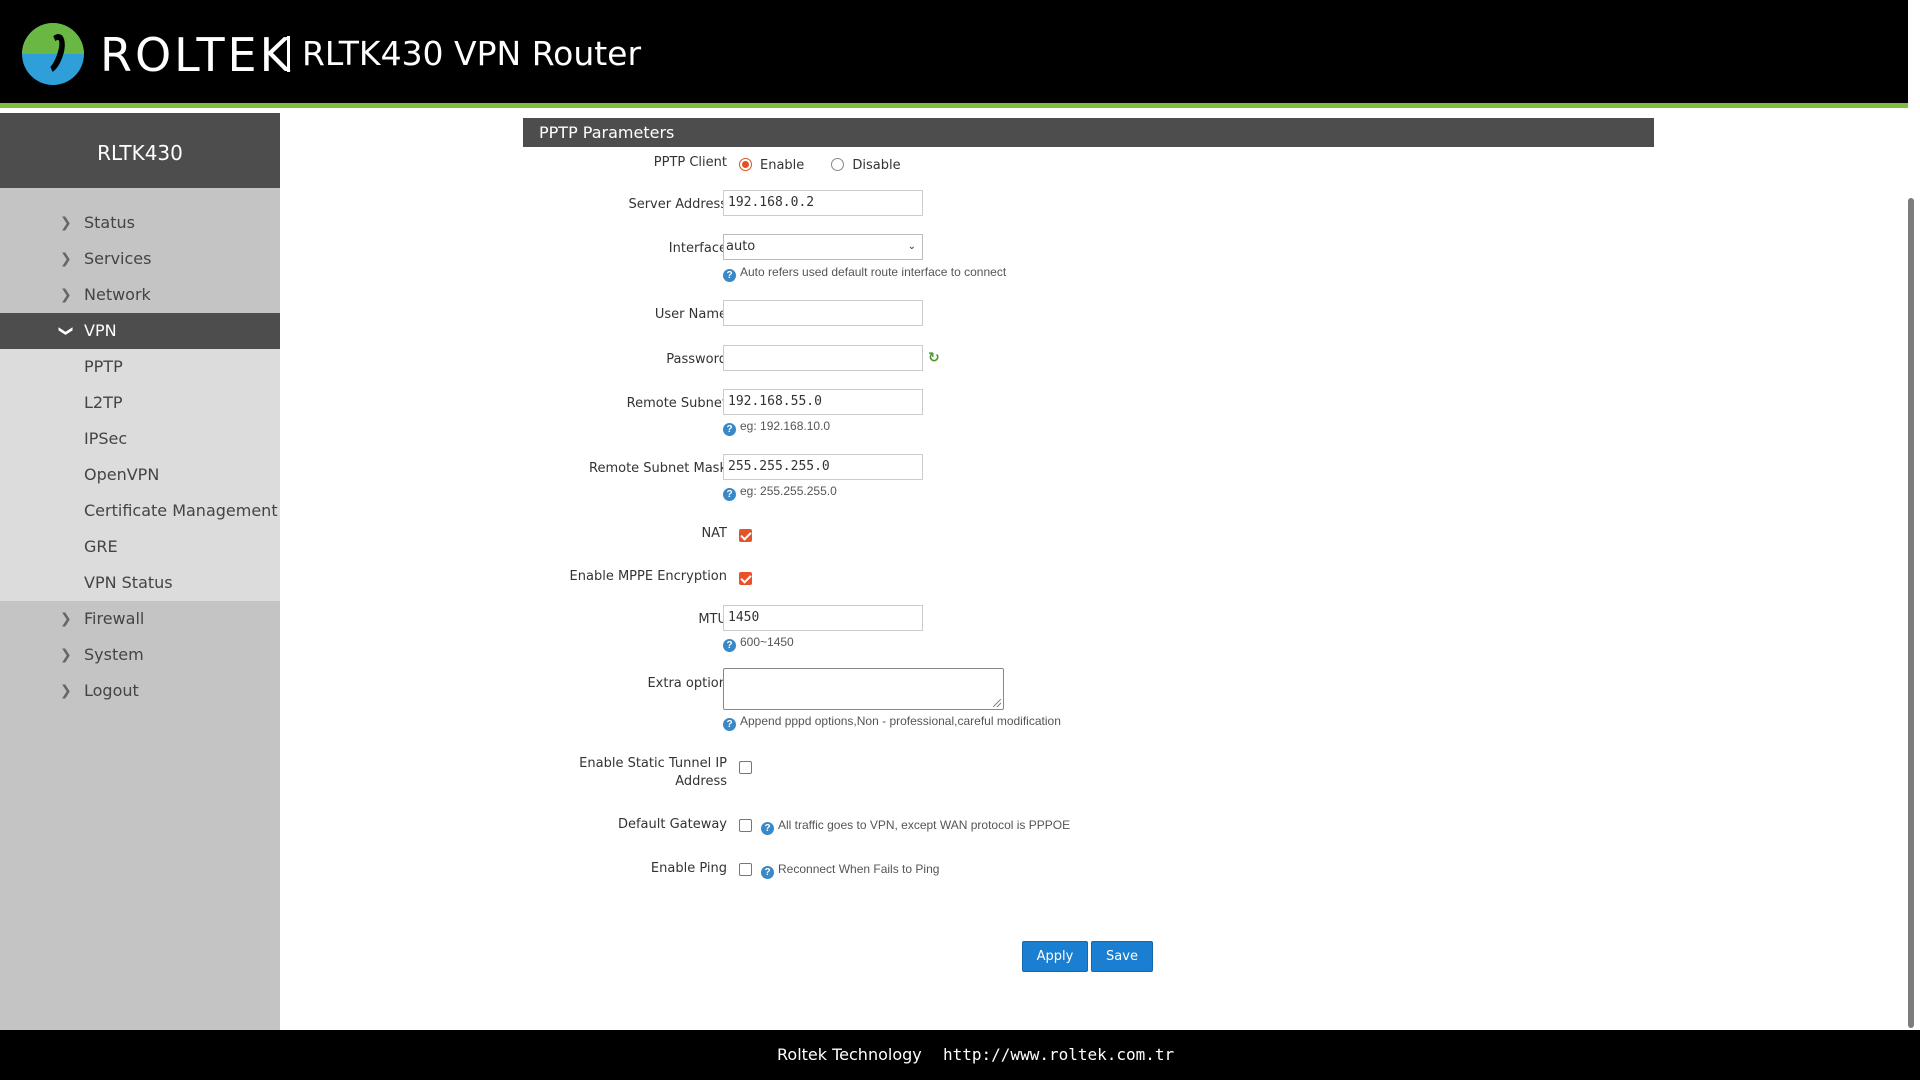 The width and height of the screenshot is (1920, 1080). Describe the element at coordinates (745, 164) in the screenshot. I see `radio-enable` at that location.